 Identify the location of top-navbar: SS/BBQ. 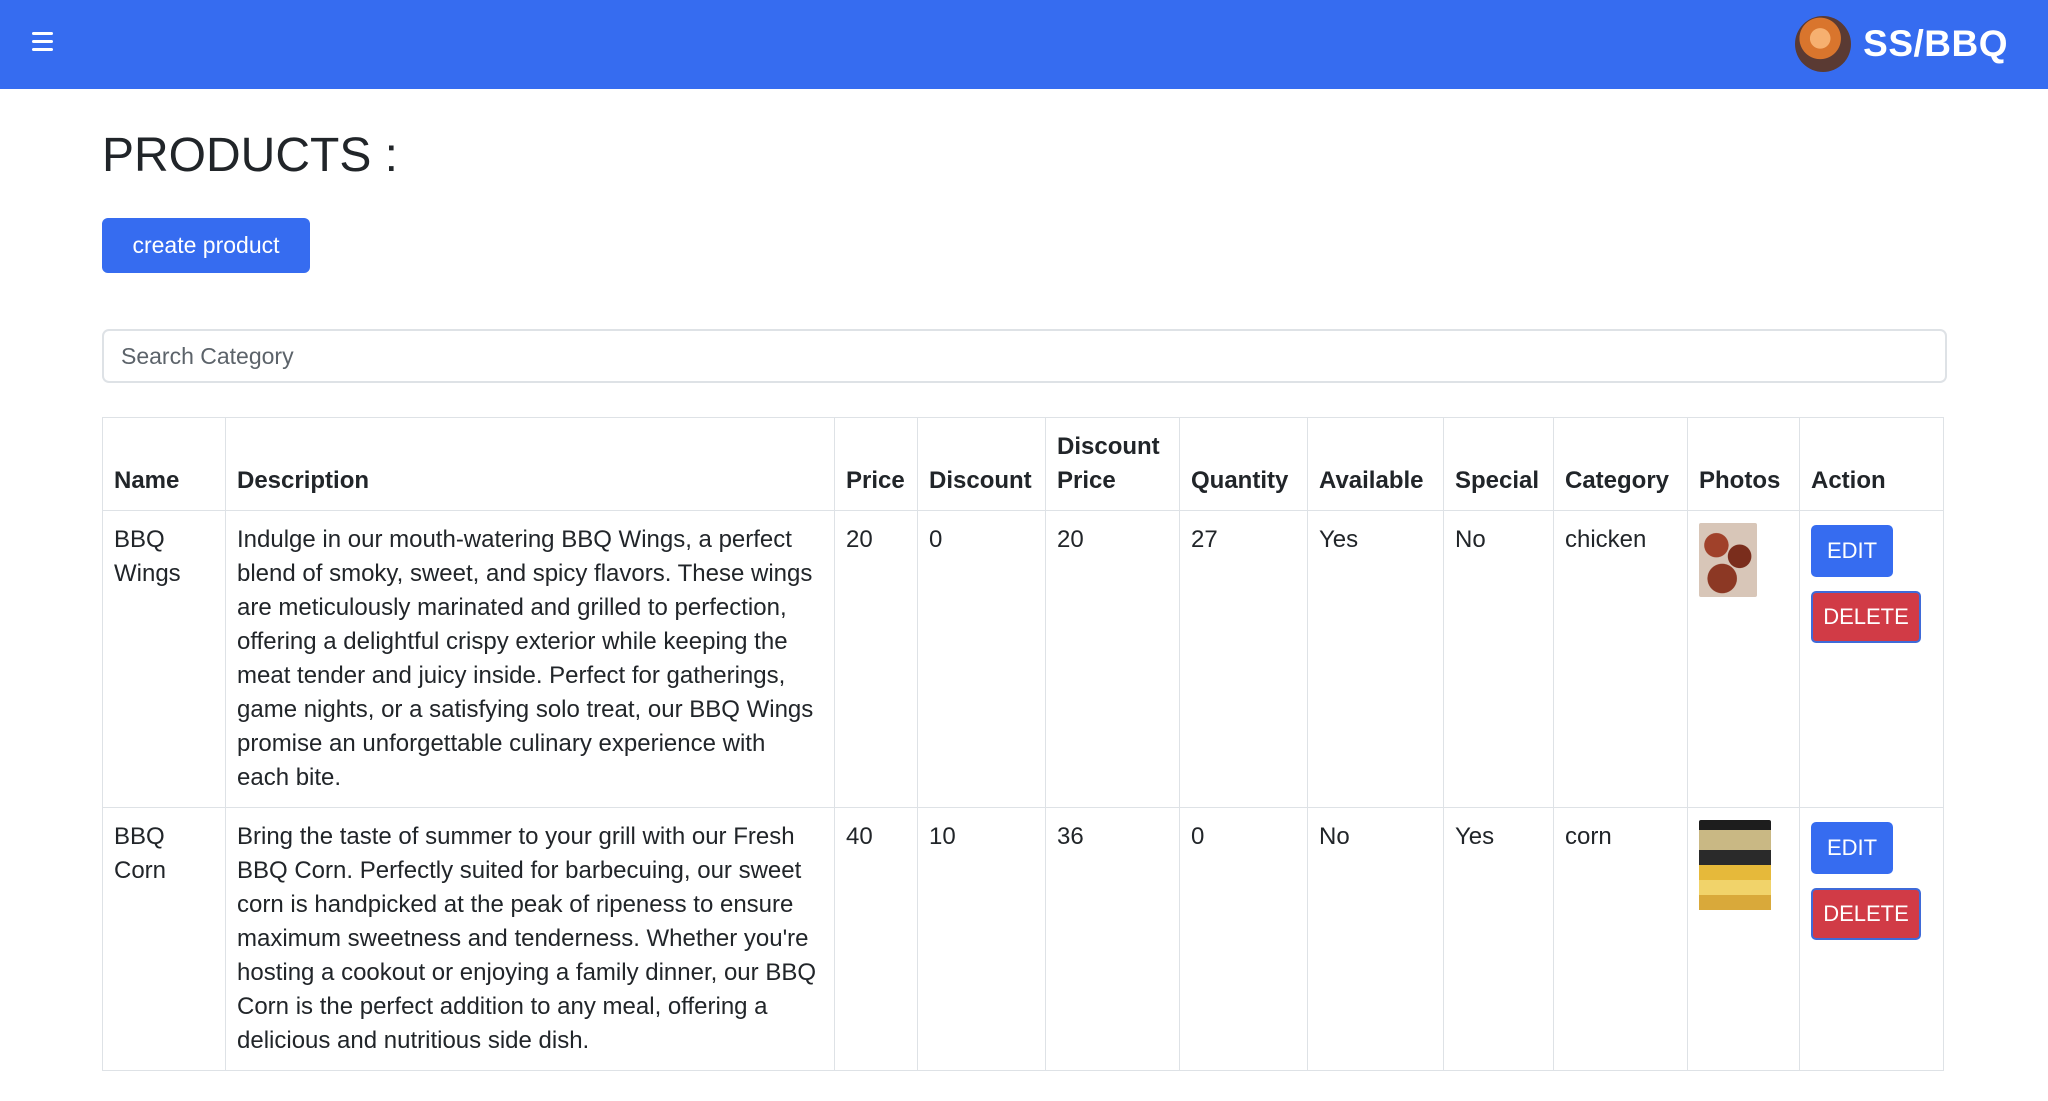
(1024, 44).